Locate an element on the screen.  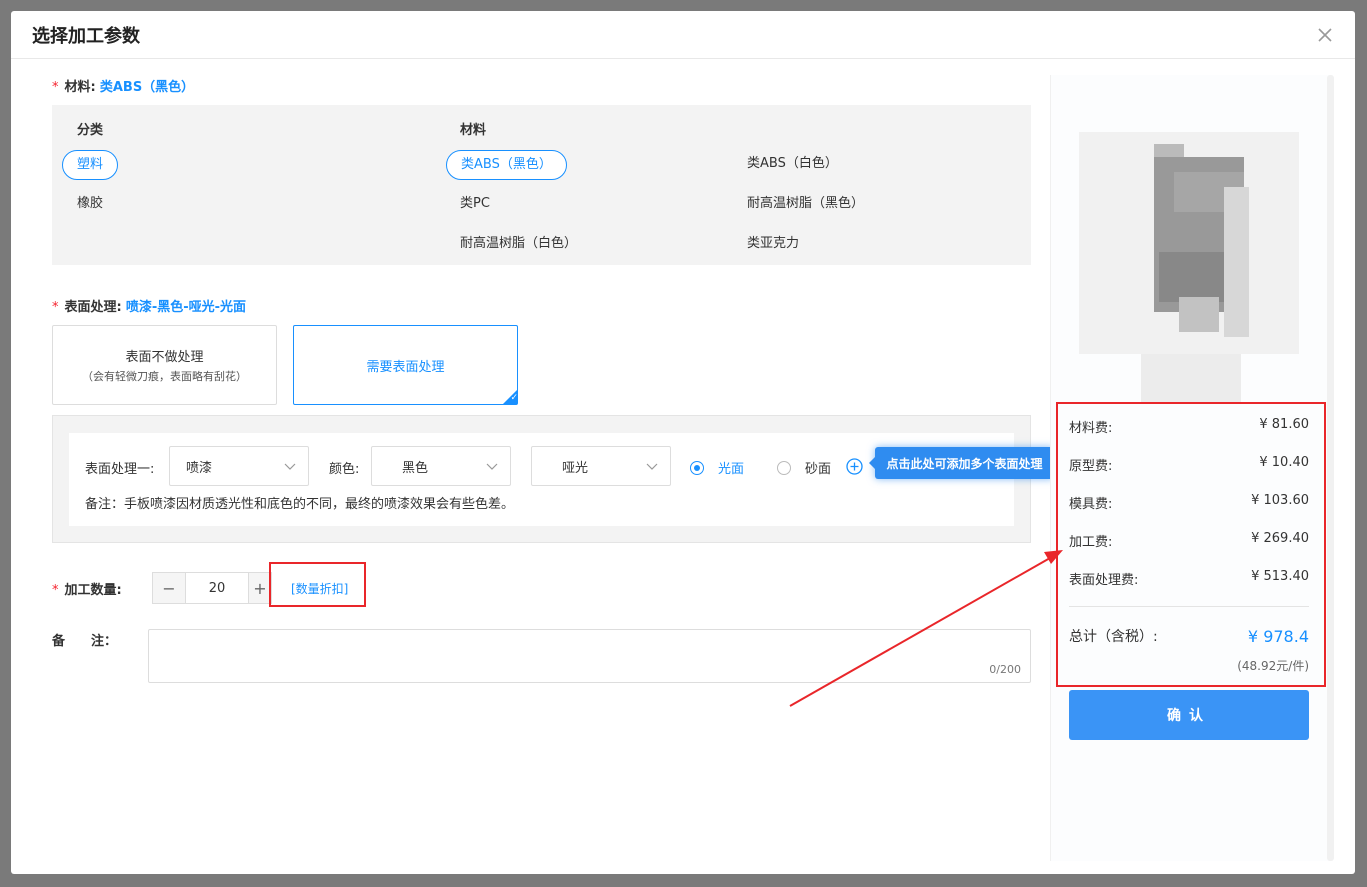
category-rubber: 橡胶 is located at coordinates (90, 205).